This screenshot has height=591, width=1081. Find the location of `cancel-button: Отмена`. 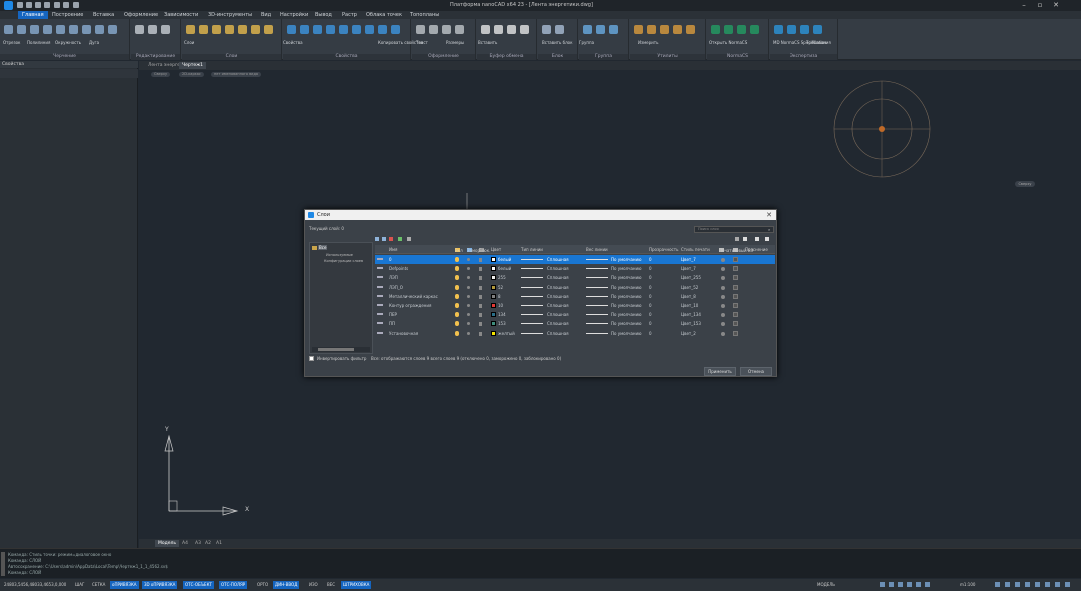

cancel-button: Отмена is located at coordinates (756, 371).